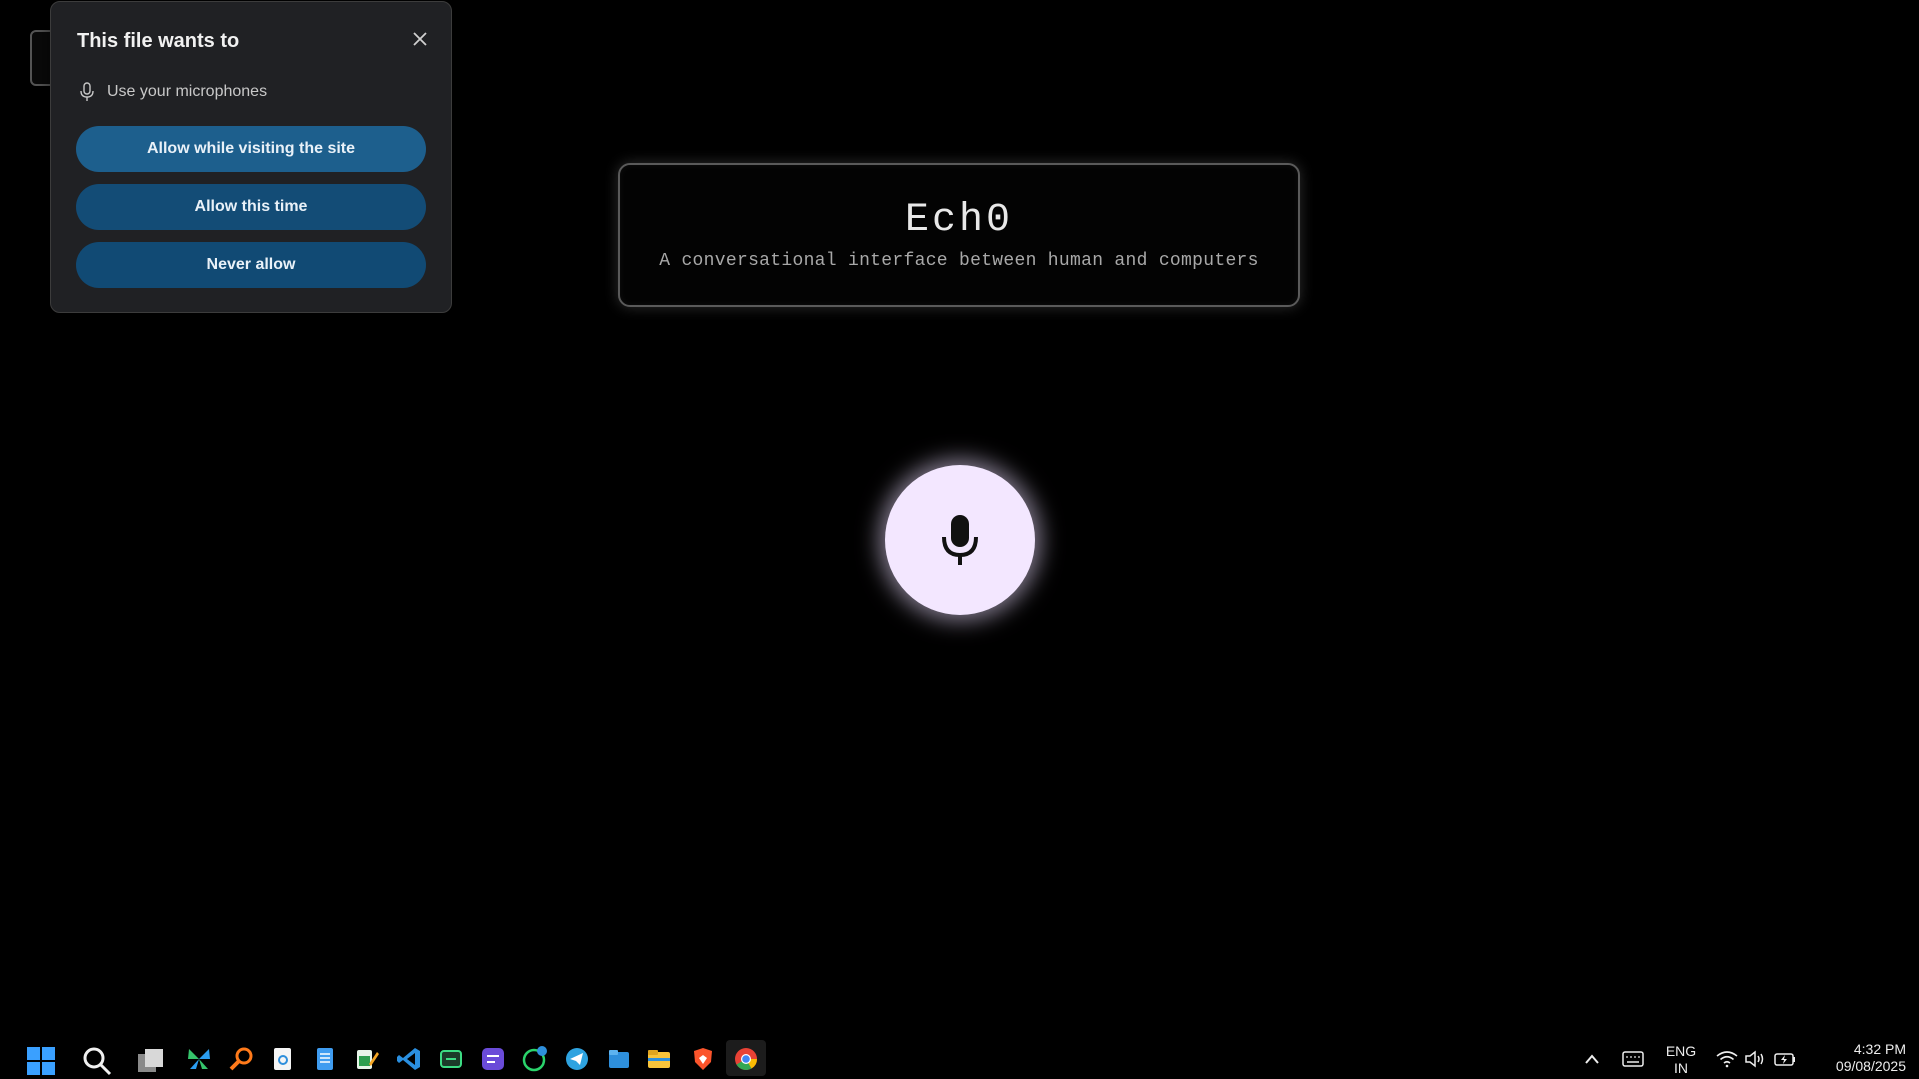 Image resolution: width=1919 pixels, height=1079 pixels. Describe the element at coordinates (577, 1059) in the screenshot. I see `telegram-icon` at that location.